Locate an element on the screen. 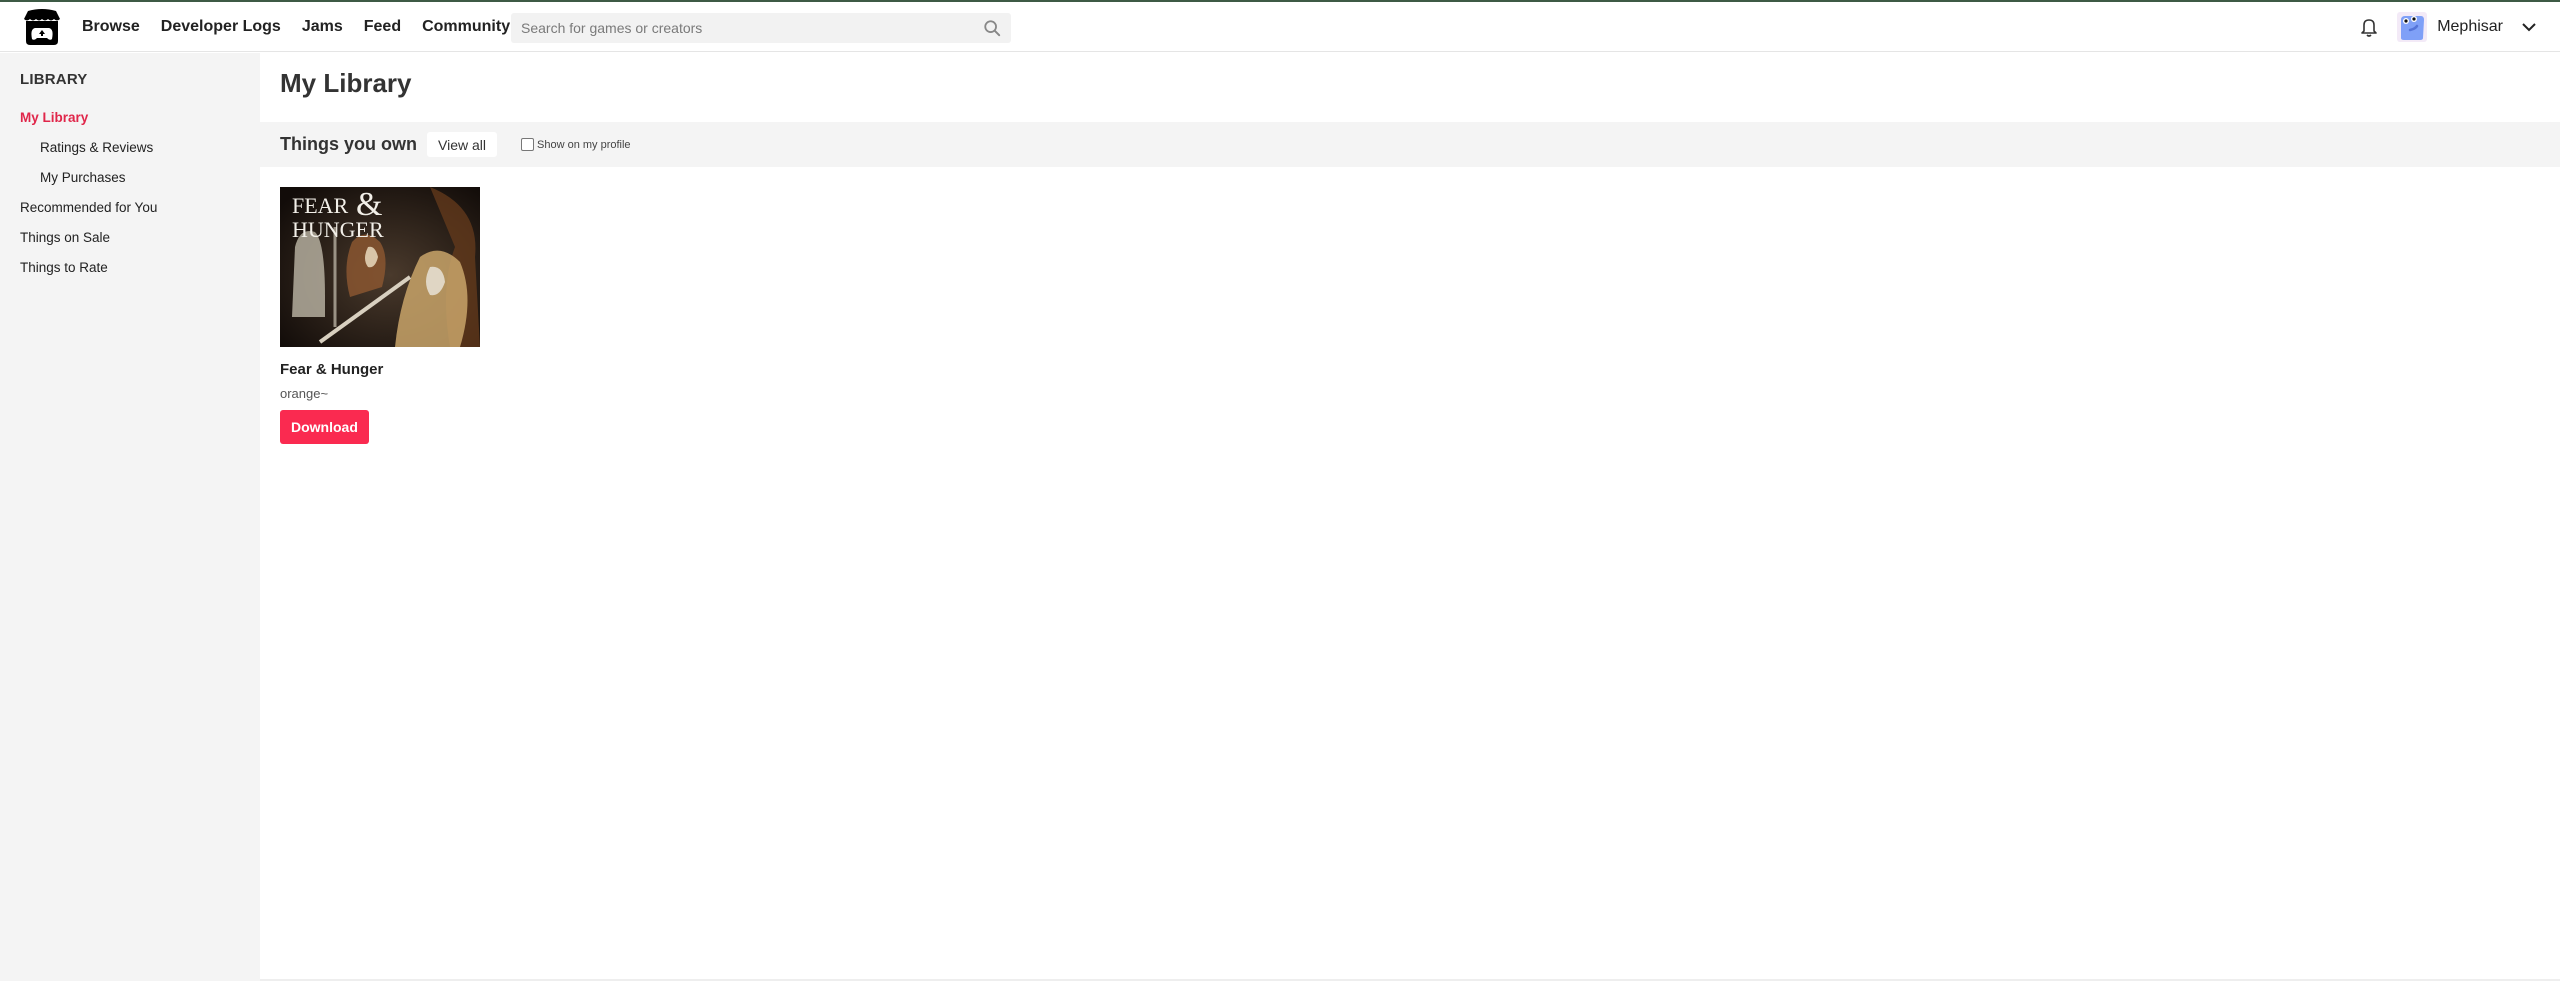 Image resolution: width=2560 pixels, height=981 pixels. game-title: Fear & Hunger is located at coordinates (380, 369).